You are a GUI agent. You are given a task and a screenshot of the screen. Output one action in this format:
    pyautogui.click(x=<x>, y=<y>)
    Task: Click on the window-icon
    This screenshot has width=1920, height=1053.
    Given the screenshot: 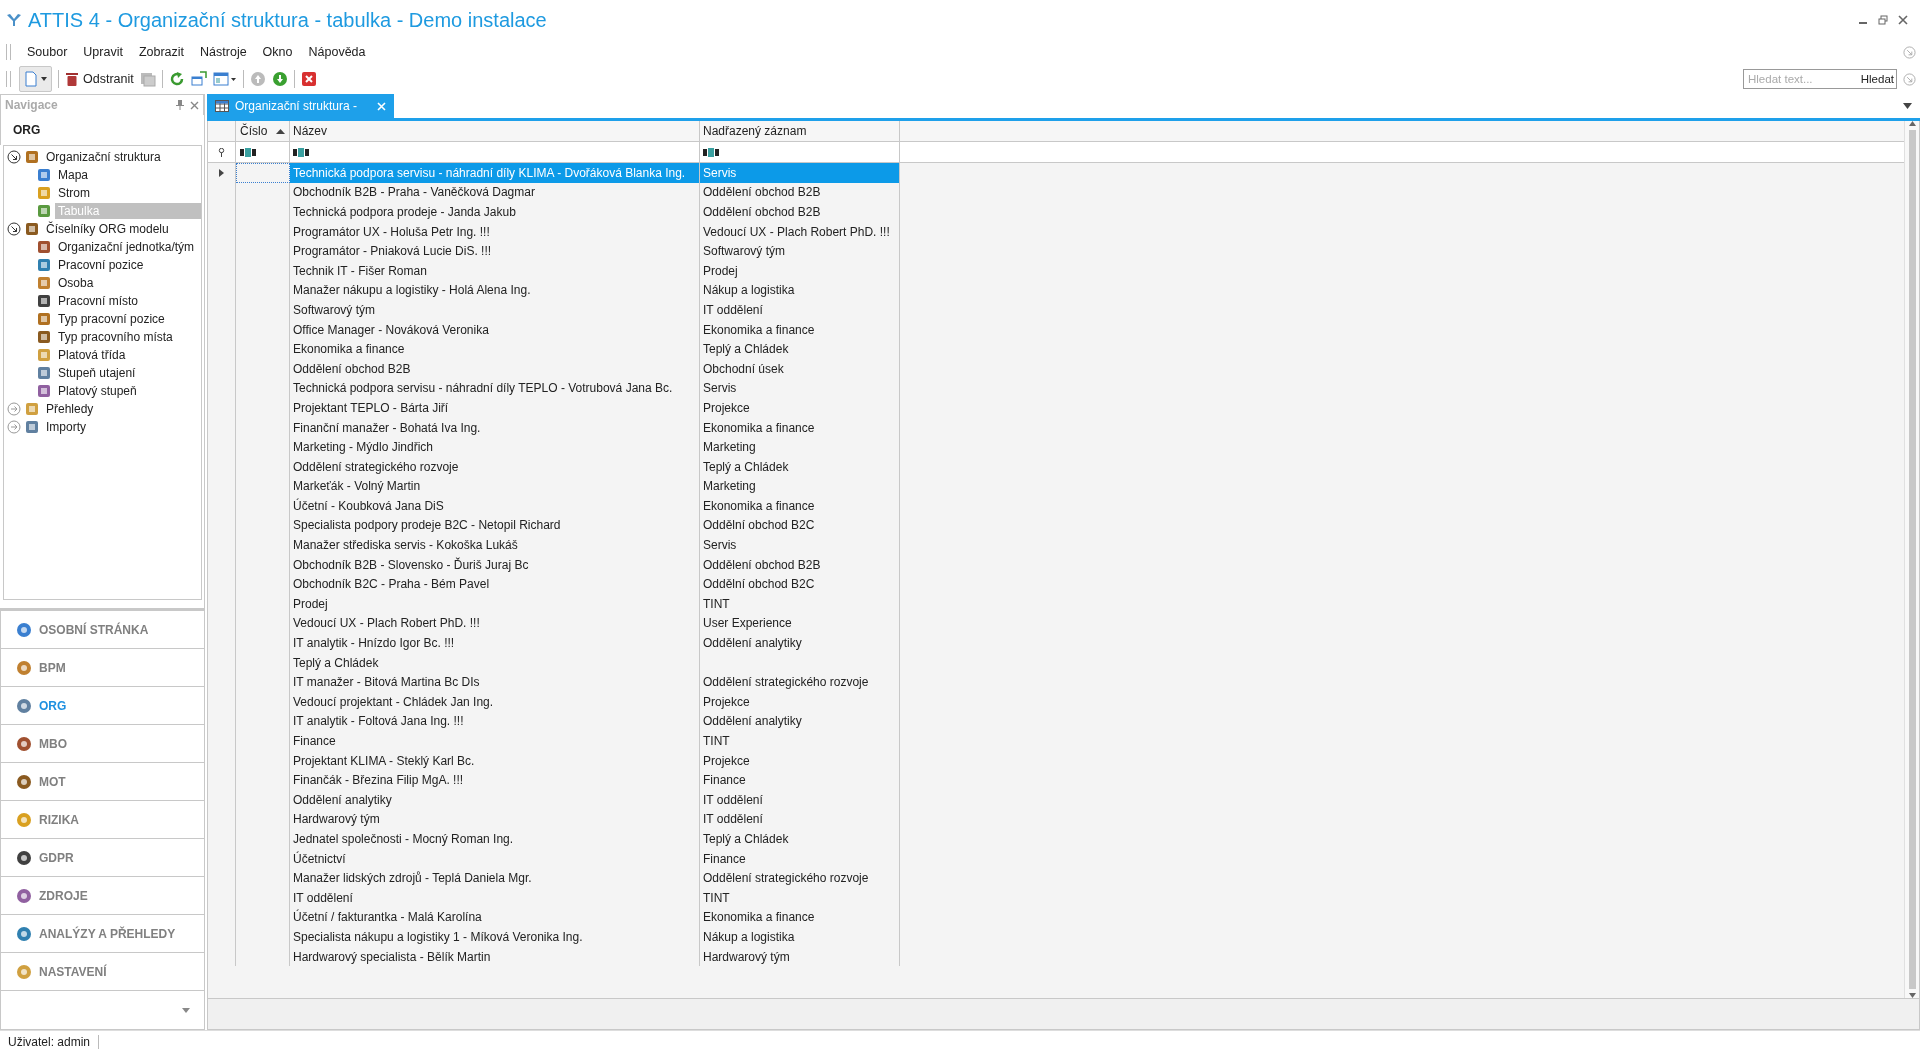 What is the action you would take?
    pyautogui.click(x=198, y=79)
    